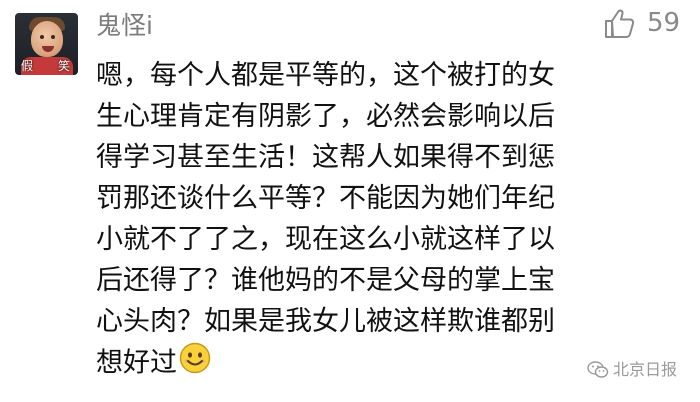 Image resolution: width=700 pixels, height=402 pixels. What do you see at coordinates (325, 280) in the screenshot?
I see `comment-line: 后还得了？谁他妈的不是父母的掌上宝` at bounding box center [325, 280].